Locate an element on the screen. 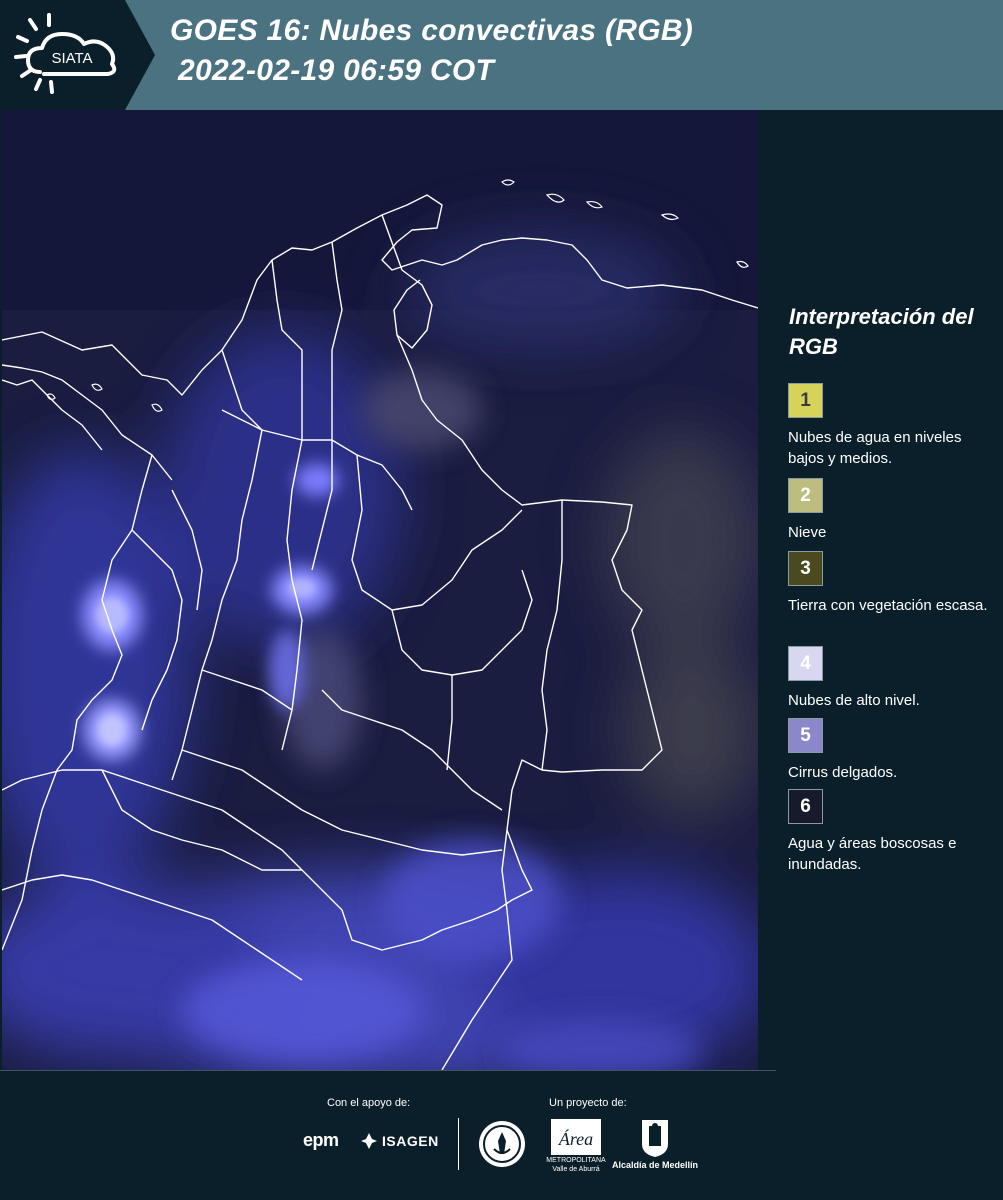  project-label: Un proyecto de: is located at coordinates (588, 1103).